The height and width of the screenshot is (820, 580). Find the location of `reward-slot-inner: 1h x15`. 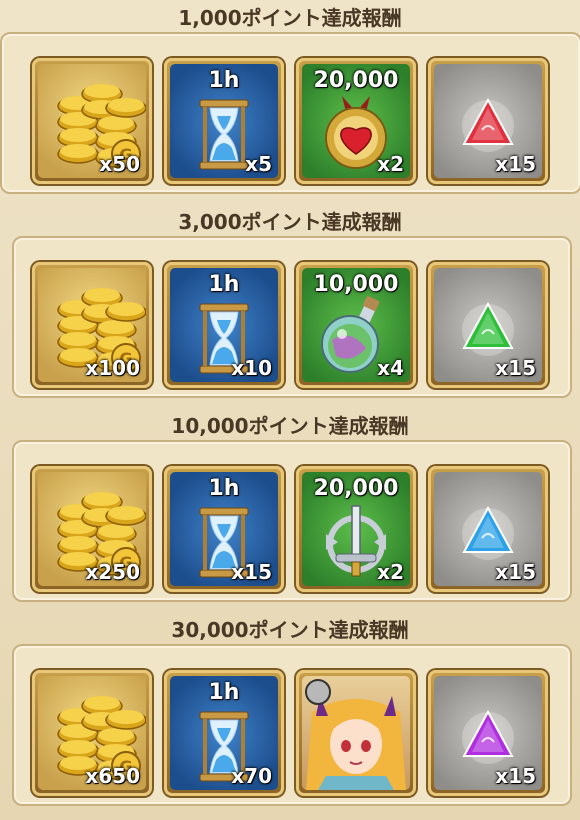

reward-slot-inner: 1h x15 is located at coordinates (224, 529).